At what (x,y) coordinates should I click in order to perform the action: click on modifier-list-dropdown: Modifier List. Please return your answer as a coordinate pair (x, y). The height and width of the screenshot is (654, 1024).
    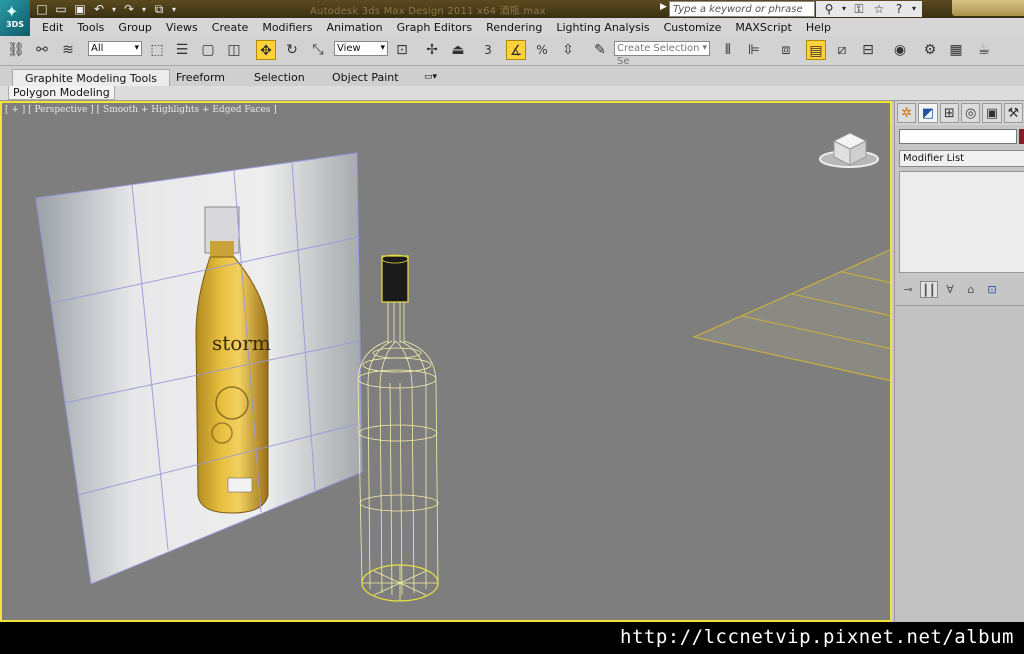
    Looking at the image, I should click on (961, 158).